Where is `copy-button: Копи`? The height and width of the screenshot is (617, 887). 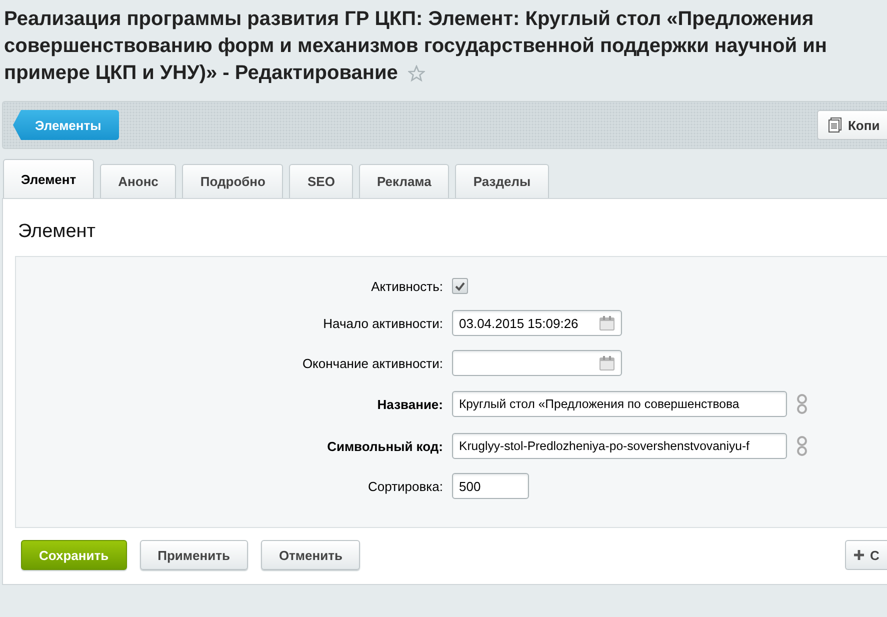 copy-button: Копи is located at coordinates (852, 125).